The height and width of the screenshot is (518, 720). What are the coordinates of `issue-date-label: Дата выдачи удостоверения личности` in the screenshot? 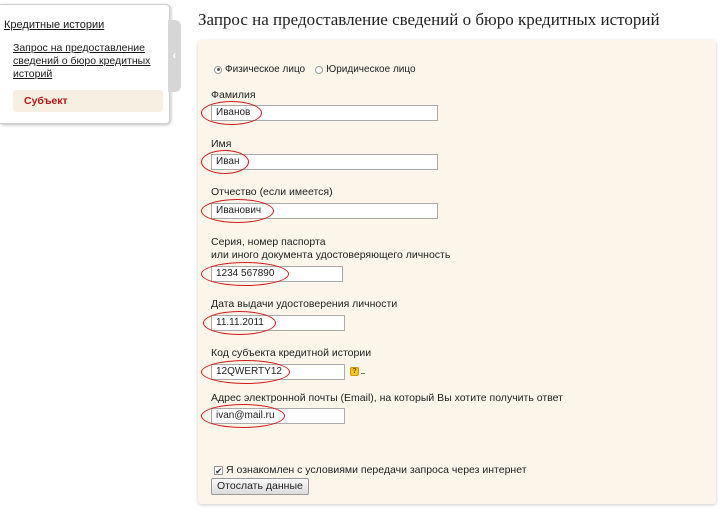 It's located at (304, 304).